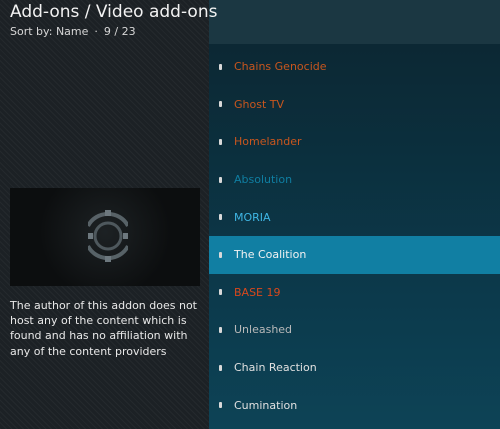 The height and width of the screenshot is (429, 500). Describe the element at coordinates (354, 330) in the screenshot. I see `addon-list-item: Unleashed` at that location.